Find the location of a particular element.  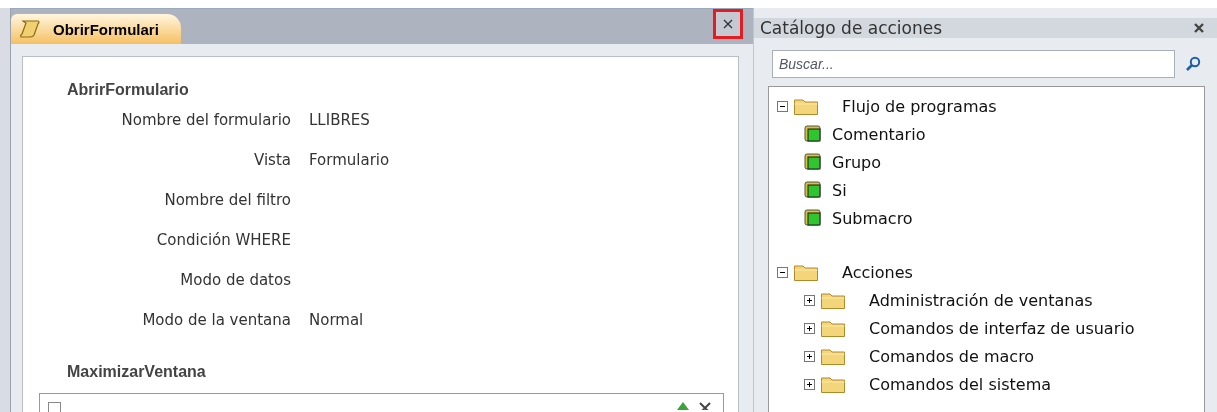

argument-label: Condición WHERE is located at coordinates (223, 240).